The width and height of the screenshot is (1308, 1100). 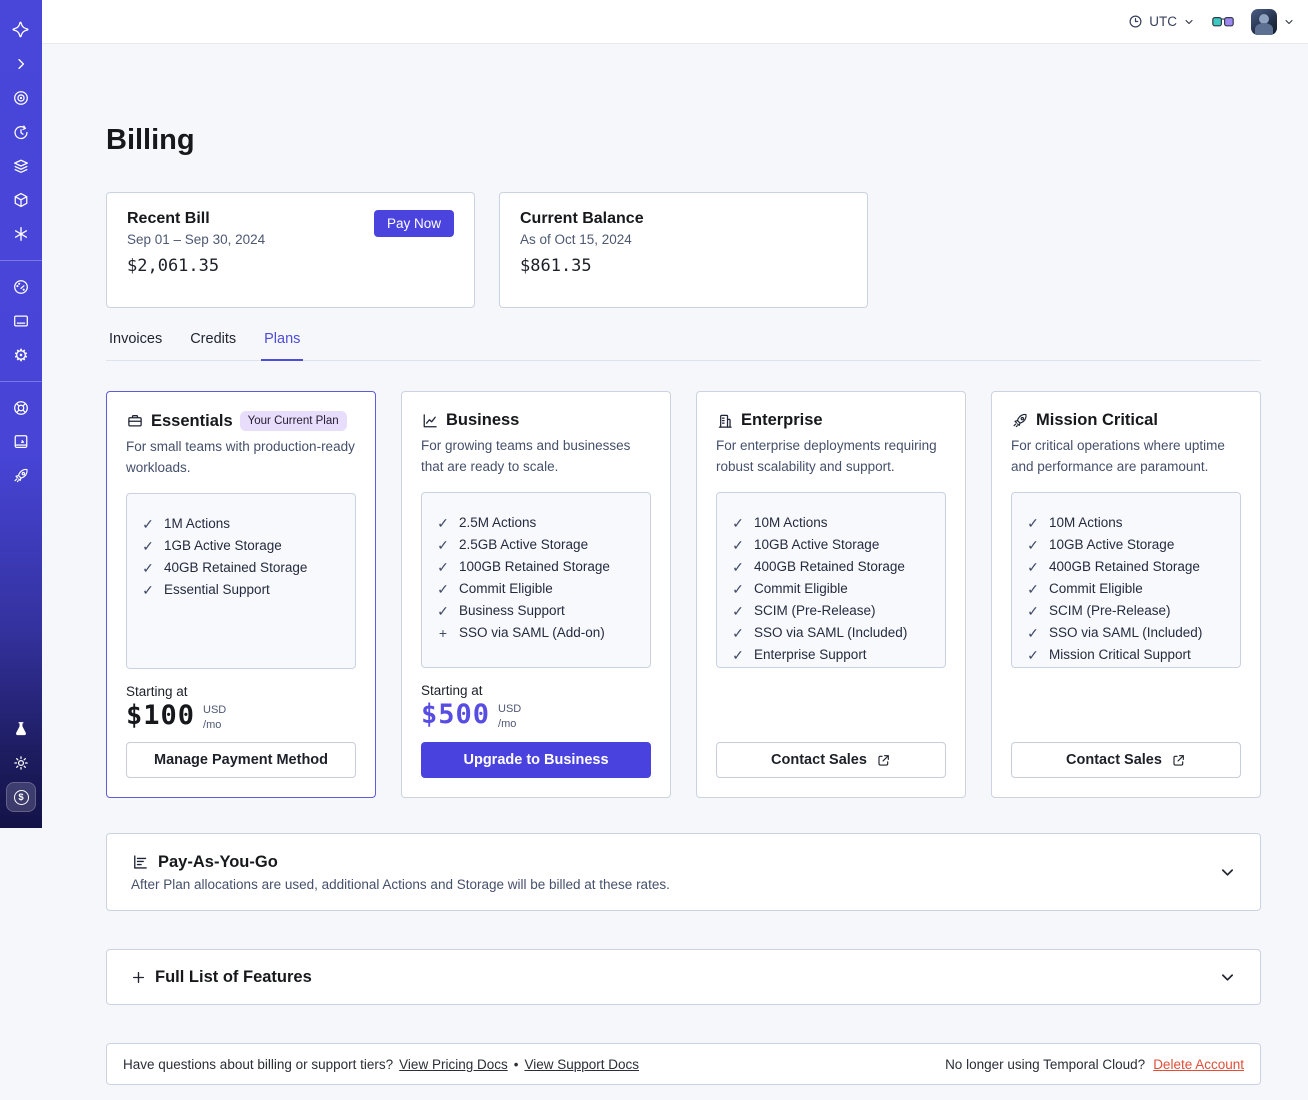 What do you see at coordinates (21, 234) in the screenshot?
I see `nexus-asterisk-icon` at bounding box center [21, 234].